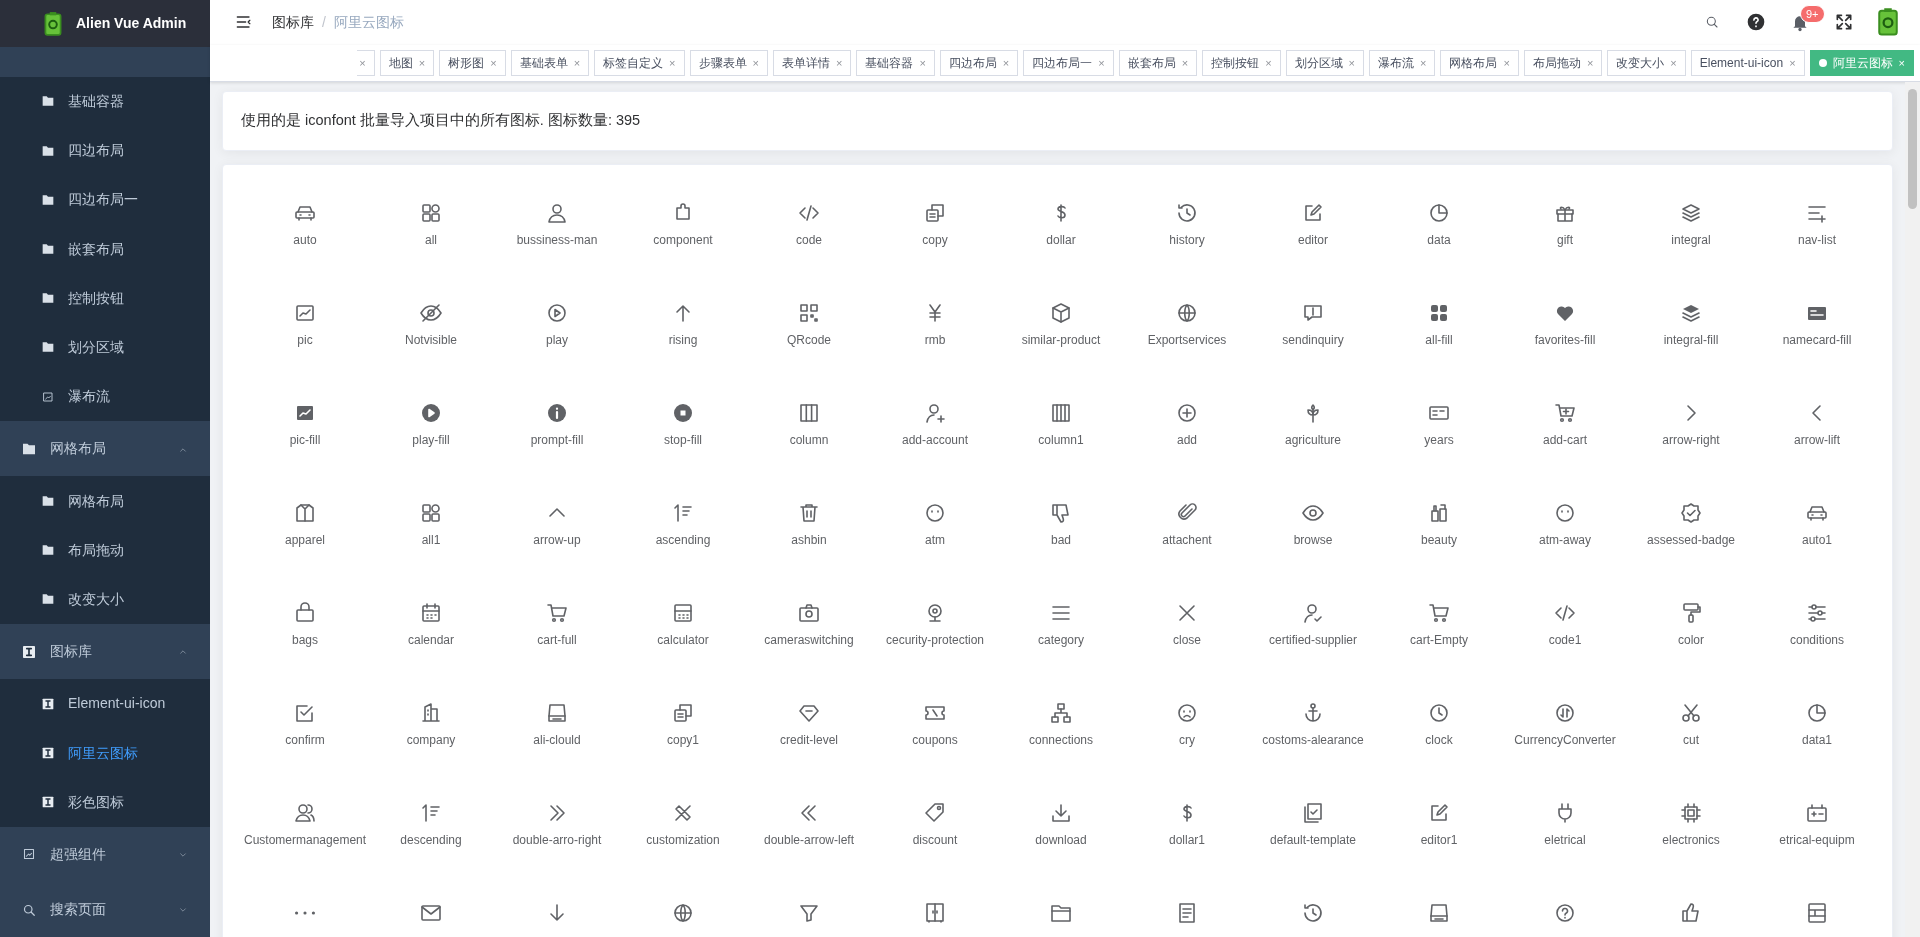 The image size is (1920, 937). Describe the element at coordinates (1439, 640) in the screenshot. I see `icon-label: cart-Empty` at that location.